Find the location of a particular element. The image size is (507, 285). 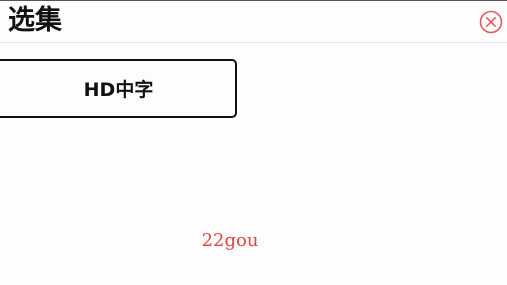

close-circle-icon is located at coordinates (491, 22).